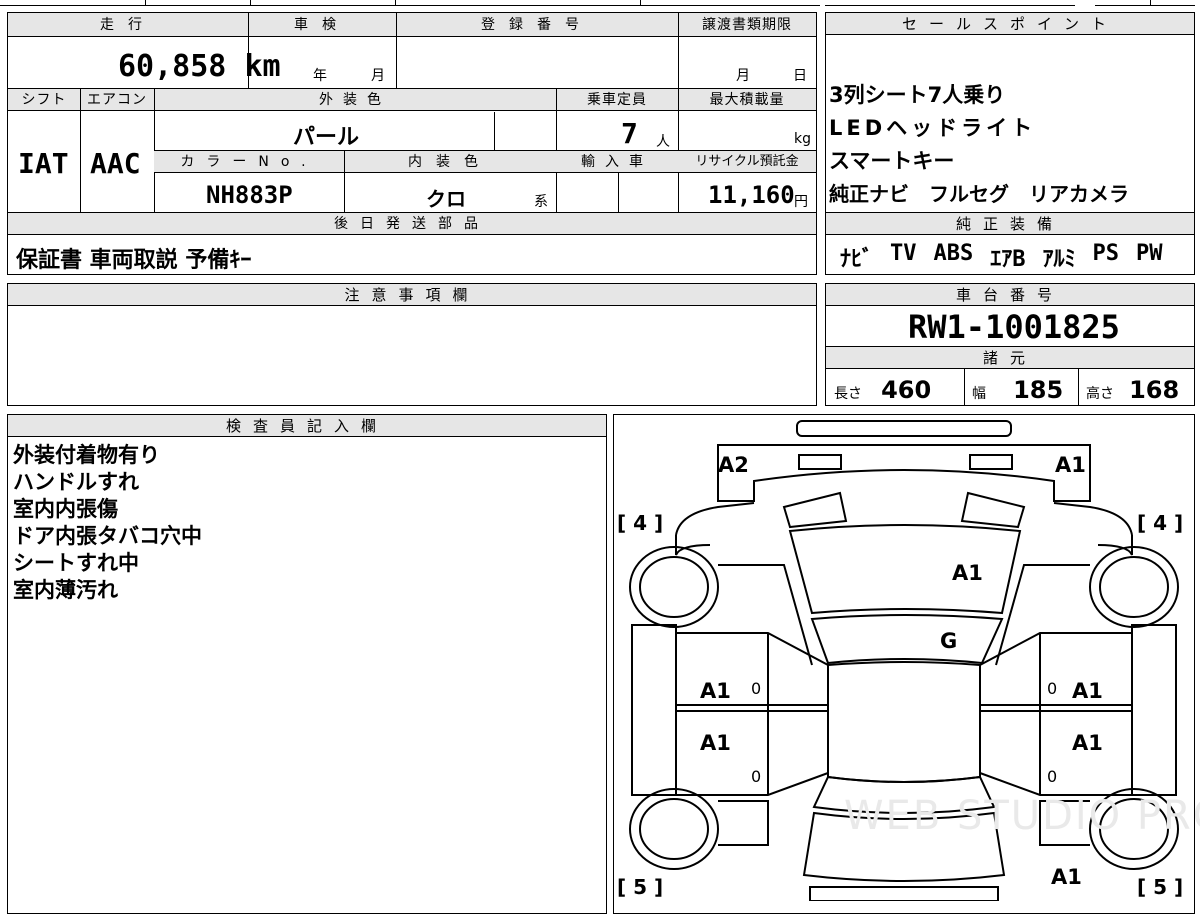 The image size is (1200, 914). Describe the element at coordinates (326, 137) in the screenshot. I see `exterior-color-value: パール` at that location.